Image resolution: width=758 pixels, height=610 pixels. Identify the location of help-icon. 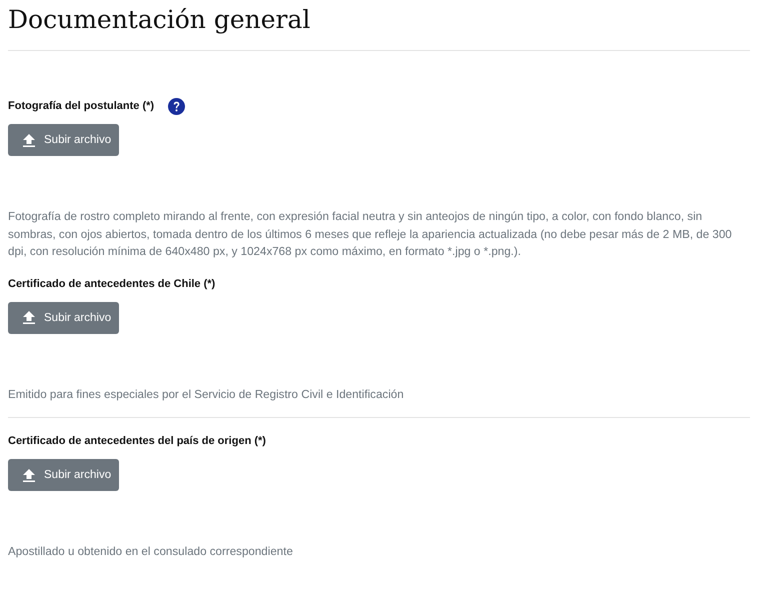
(177, 106).